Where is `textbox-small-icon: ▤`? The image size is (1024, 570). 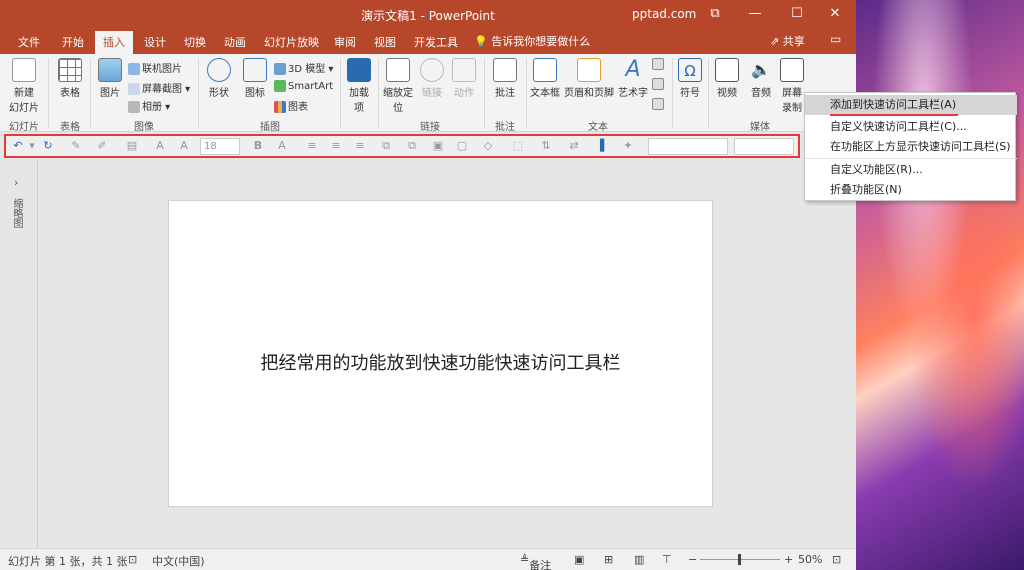 textbox-small-icon: ▤ is located at coordinates (132, 146).